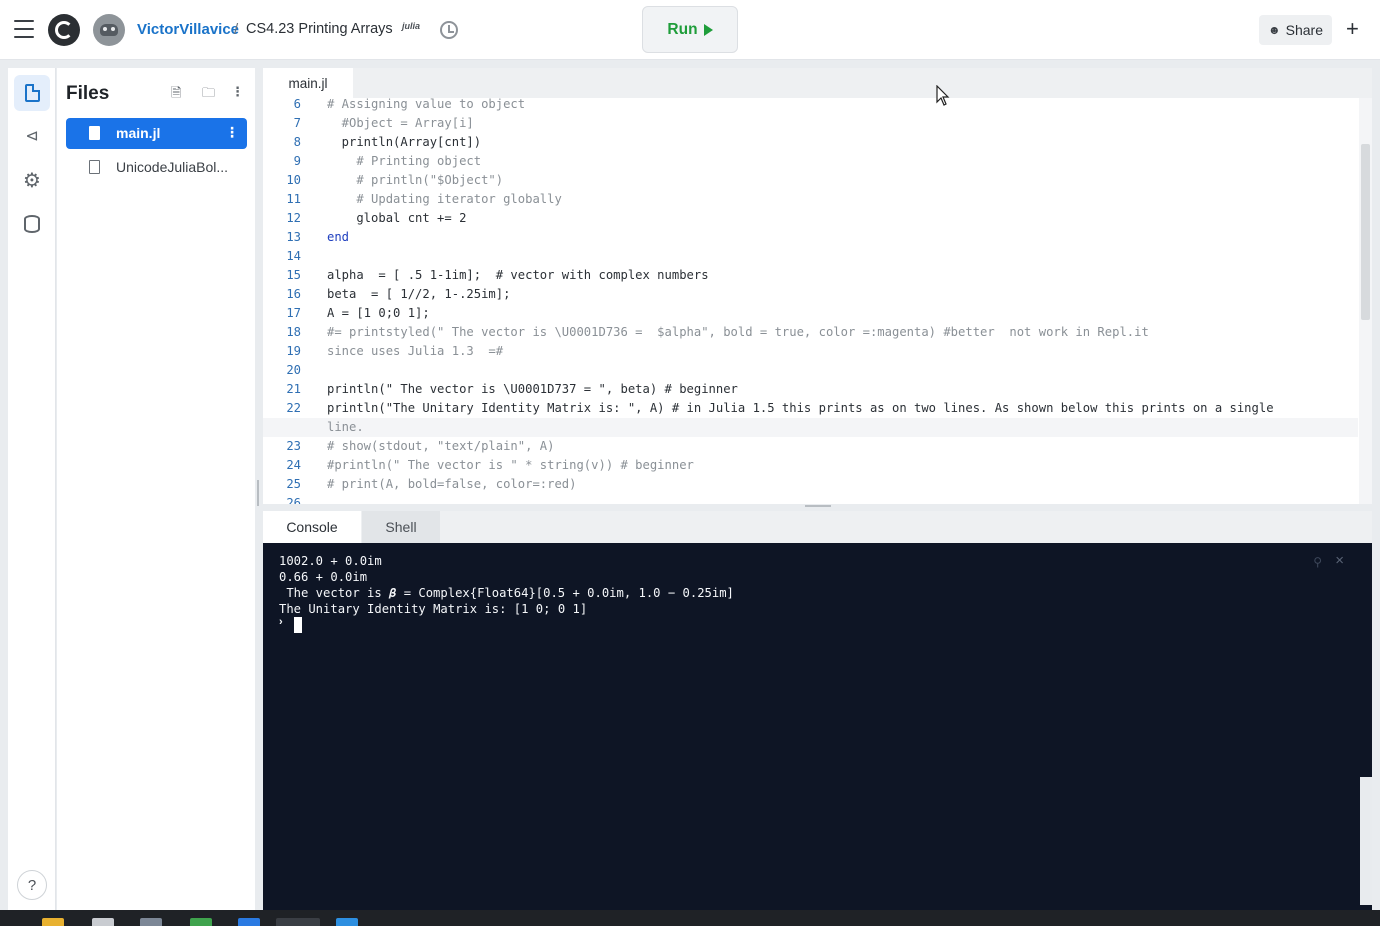  What do you see at coordinates (232, 132) in the screenshot?
I see `file-options-icon: ⋮` at bounding box center [232, 132].